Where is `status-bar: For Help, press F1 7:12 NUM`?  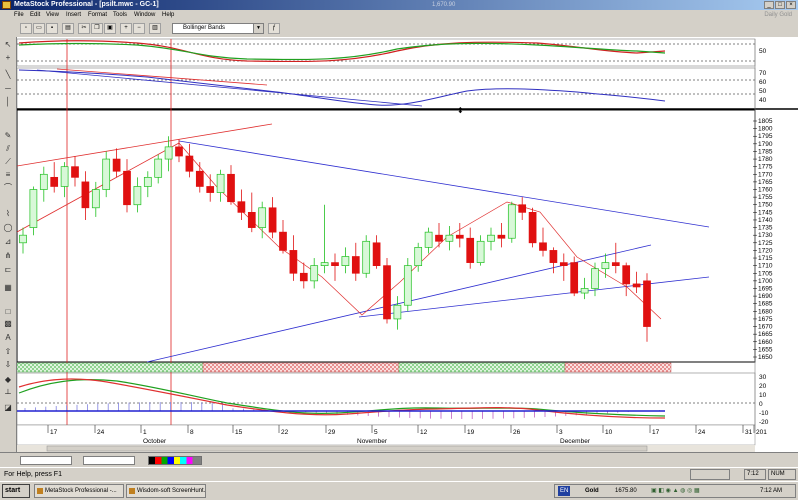
status-bar: For Help, press F1 7:12 NUM is located at coordinates (399, 474).